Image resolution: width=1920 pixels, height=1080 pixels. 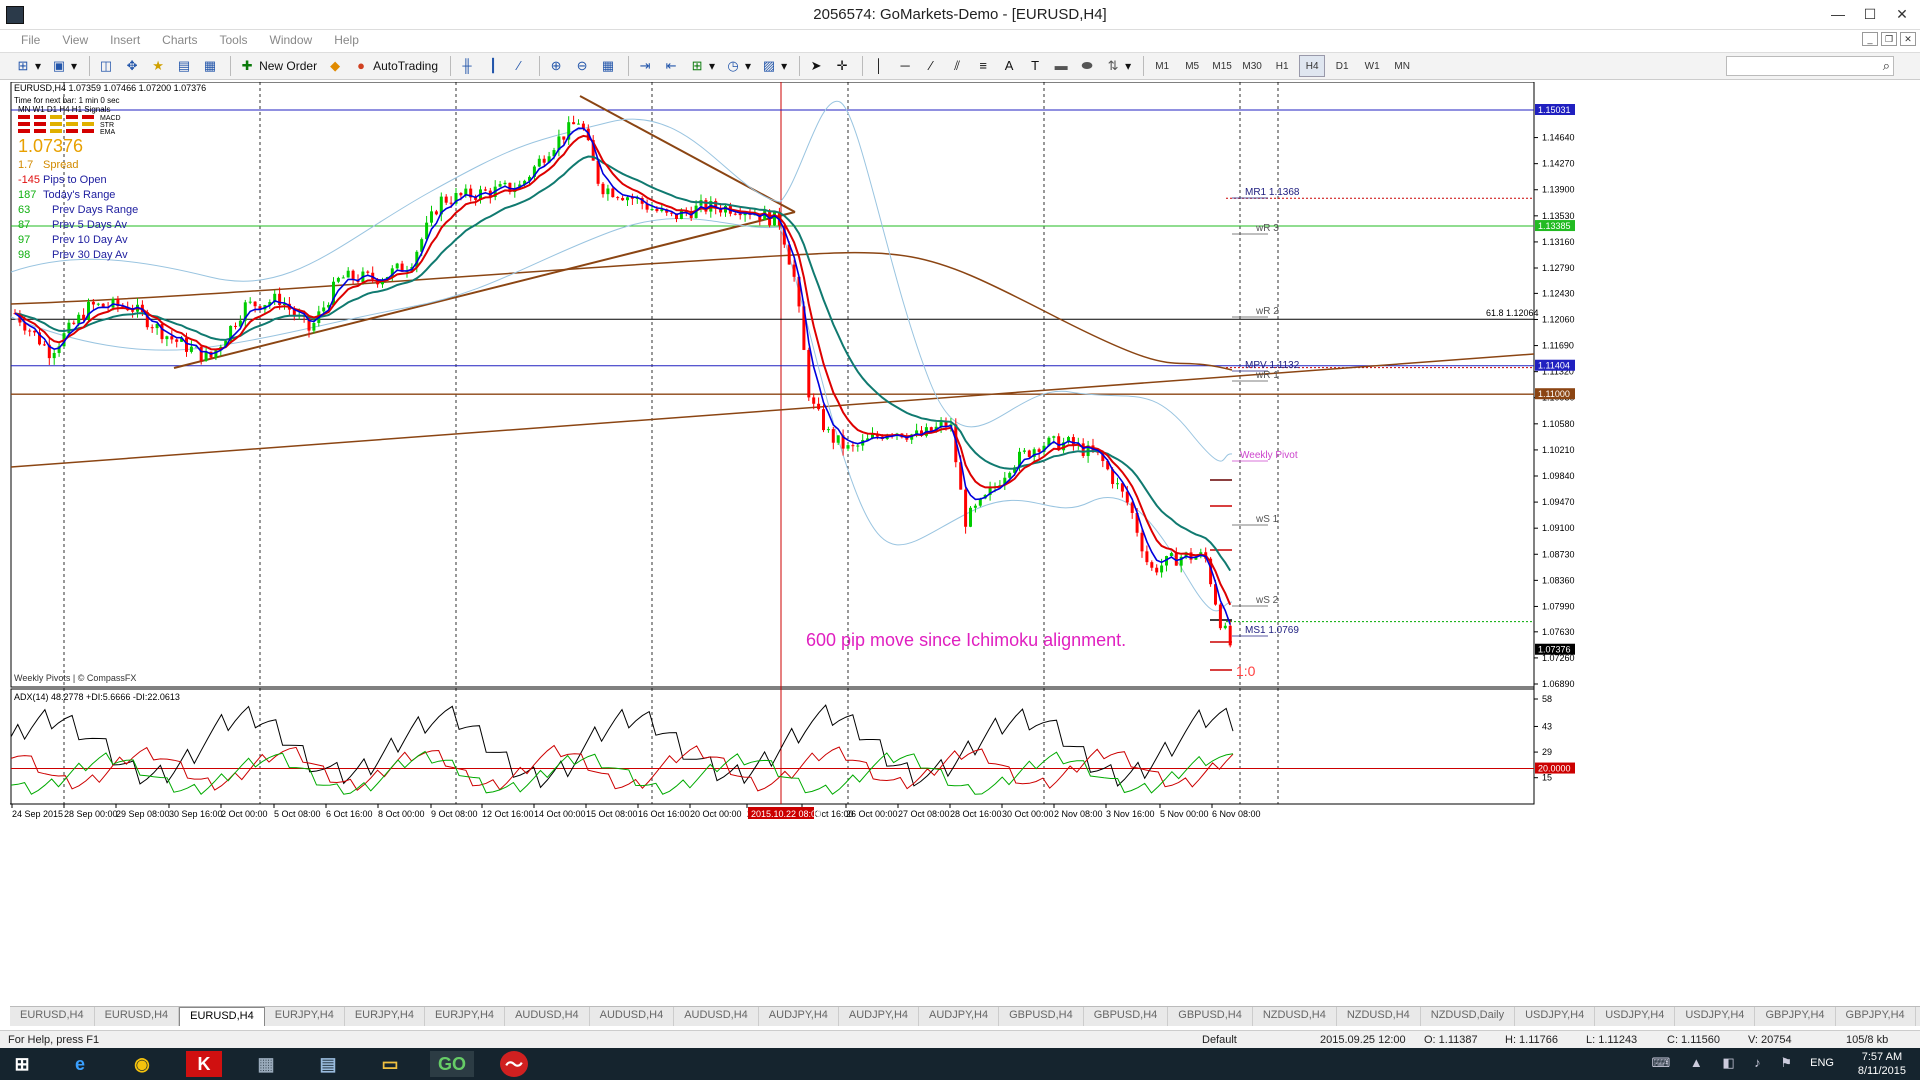 I want to click on network-icon: ▦, so click(x=266, y=1064).